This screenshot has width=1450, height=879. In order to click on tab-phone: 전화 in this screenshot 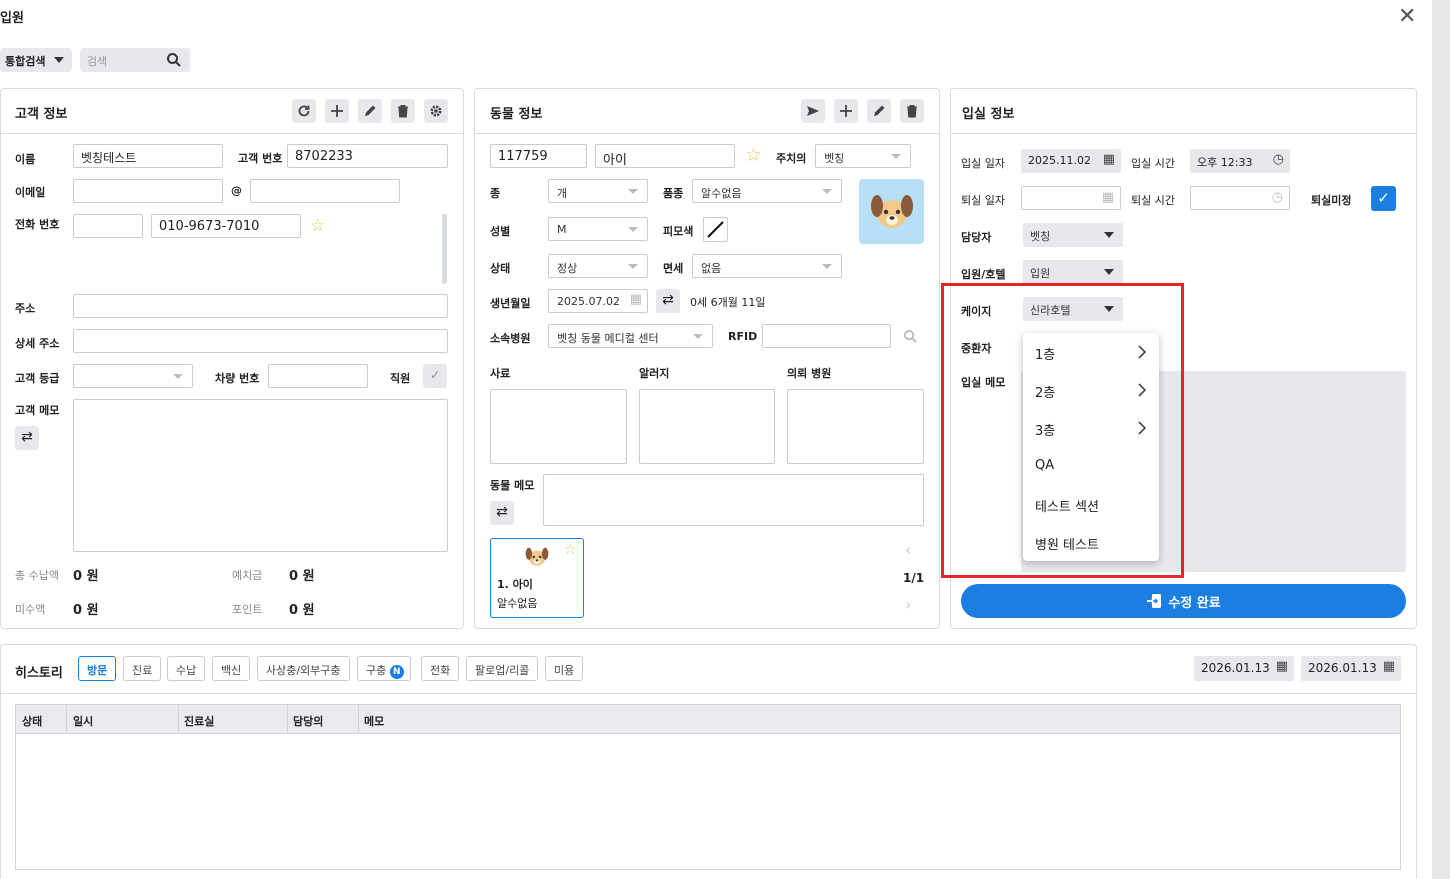, I will do `click(440, 668)`.